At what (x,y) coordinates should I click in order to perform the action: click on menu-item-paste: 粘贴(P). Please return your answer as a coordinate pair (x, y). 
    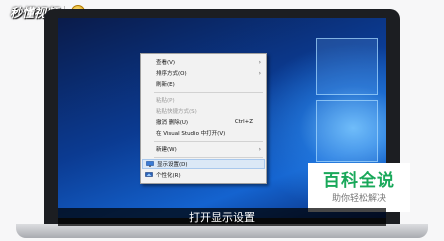
    Looking at the image, I should click on (203, 100).